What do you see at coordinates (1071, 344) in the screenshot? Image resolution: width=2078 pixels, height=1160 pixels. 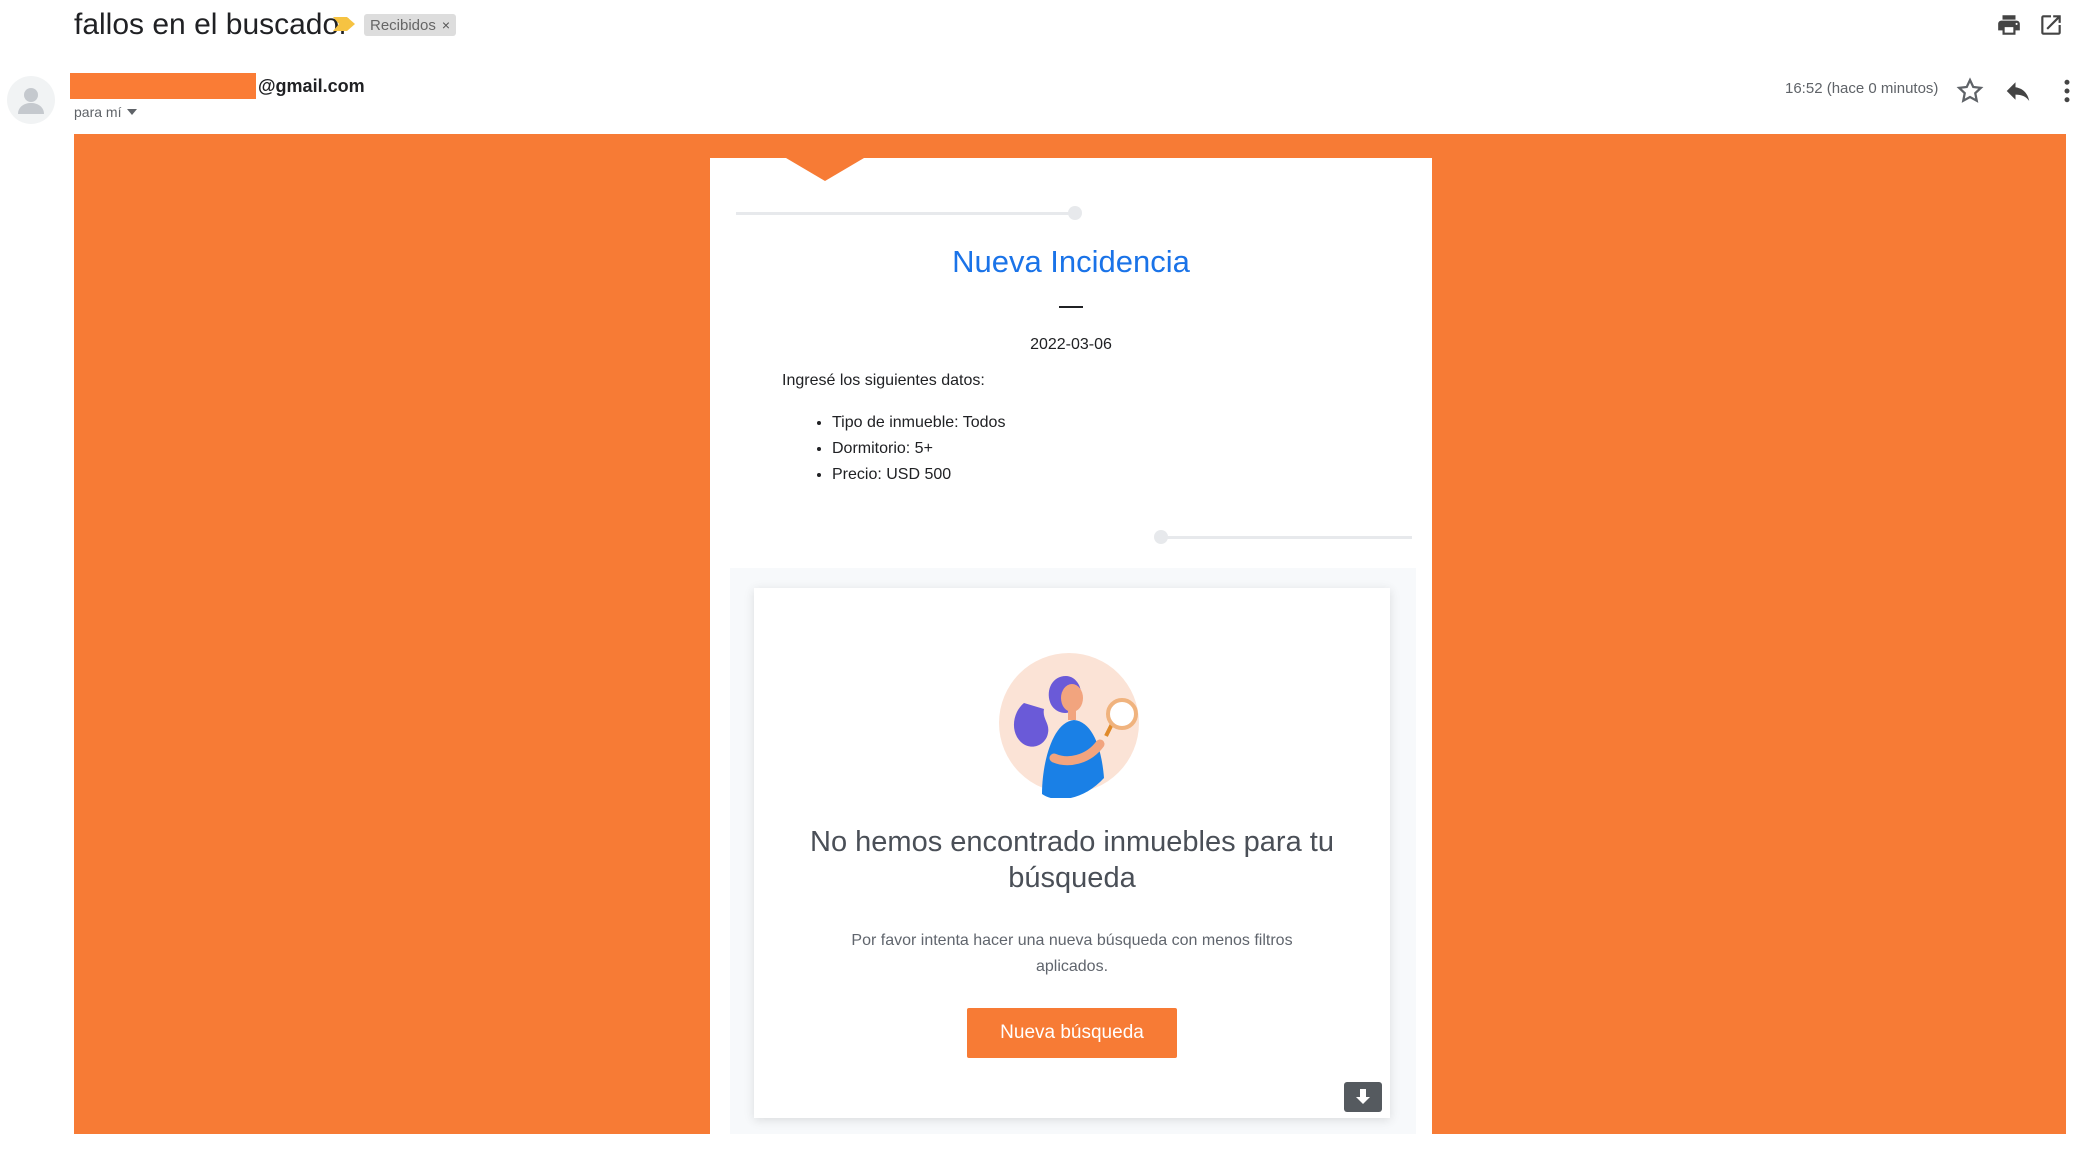 I see `incident-date: 2022-03-06` at bounding box center [1071, 344].